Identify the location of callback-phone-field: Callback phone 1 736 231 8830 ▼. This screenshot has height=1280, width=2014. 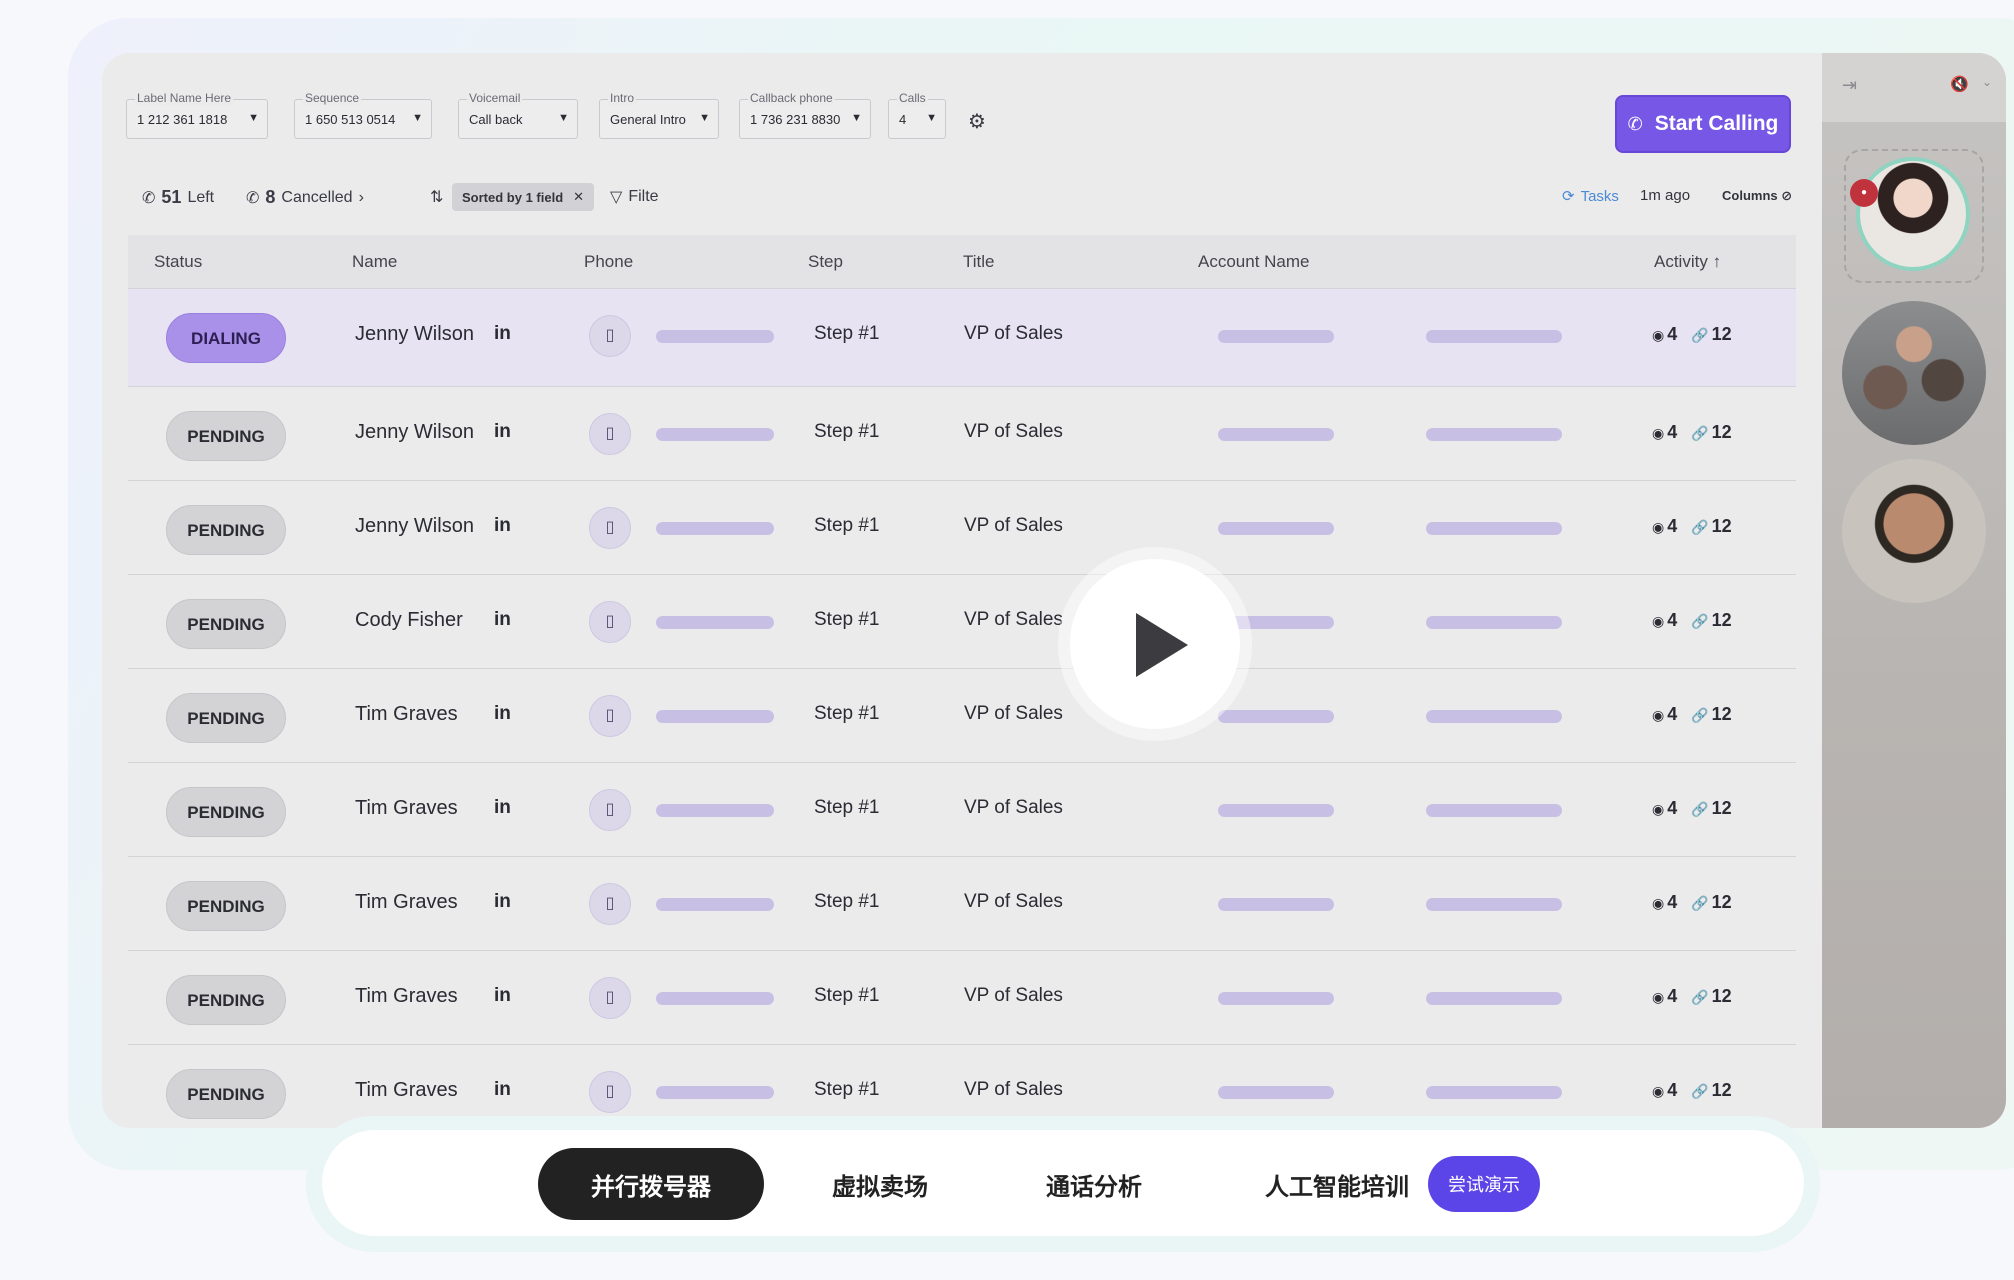
(805, 115).